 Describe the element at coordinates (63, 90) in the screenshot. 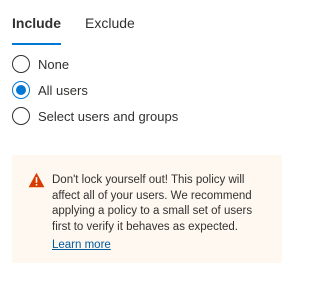

I see `option-all-users-label: All users` at that location.